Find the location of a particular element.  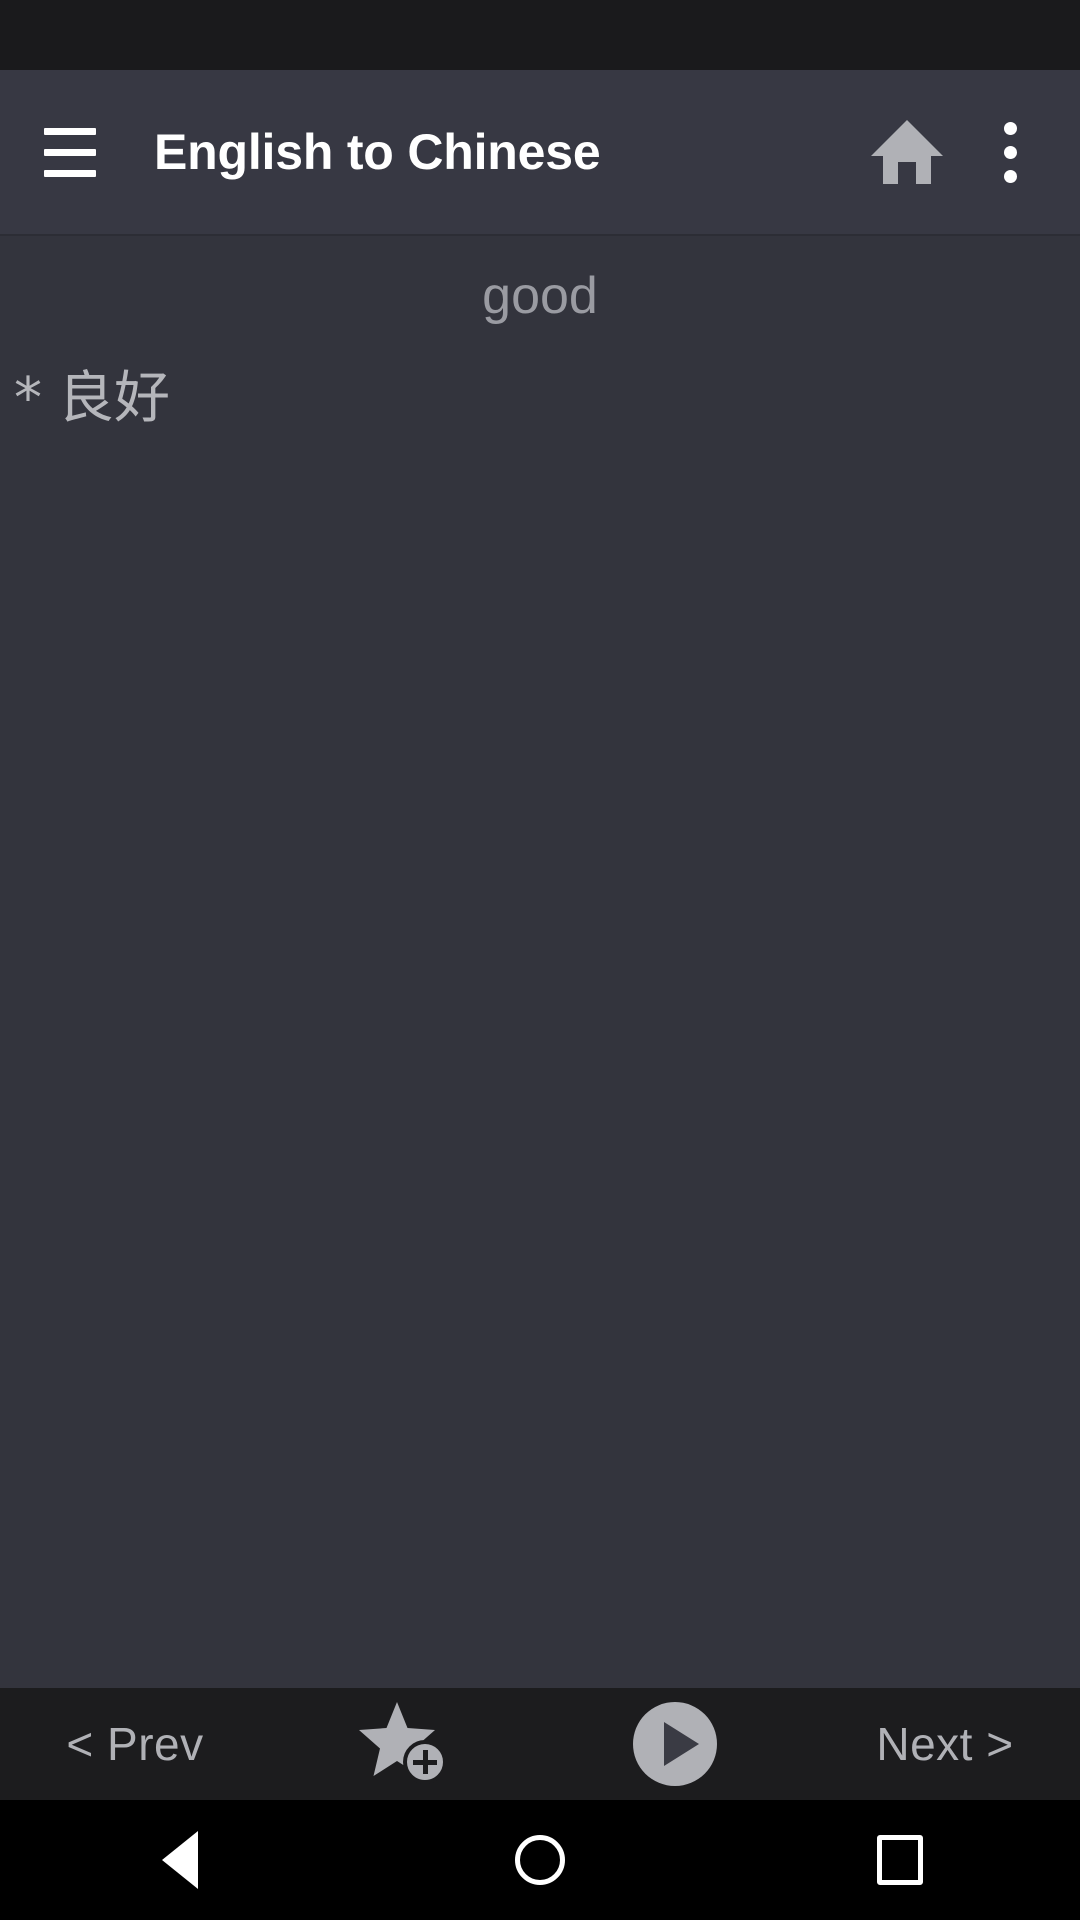

nav-home-button is located at coordinates (540, 1860).